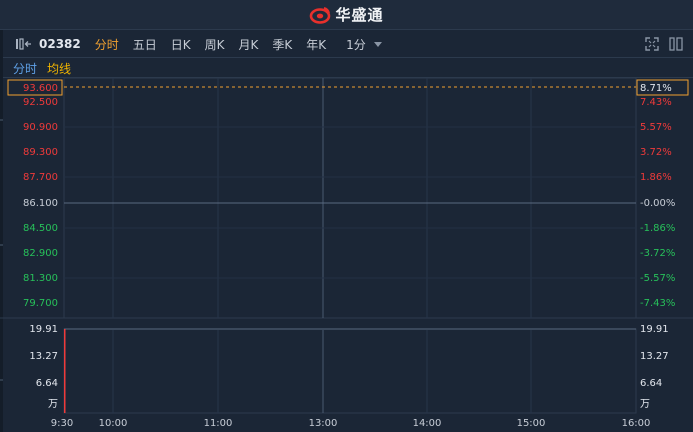  Describe the element at coordinates (654, 356) in the screenshot. I see `volume-label-right: 13.27` at that location.